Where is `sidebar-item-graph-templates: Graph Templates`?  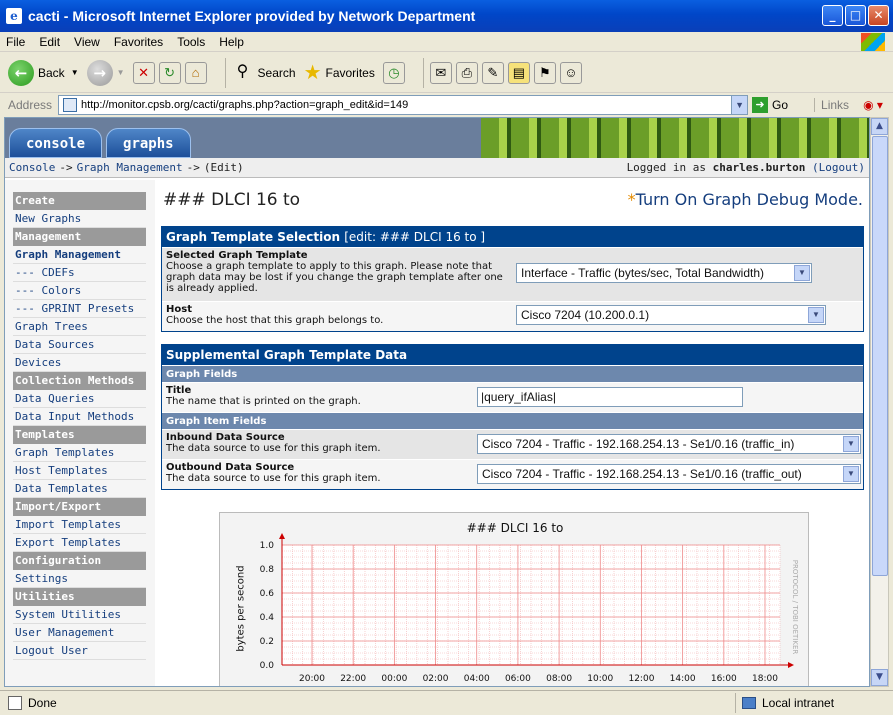
sidebar-item-graph-templates: Graph Templates is located at coordinates (79, 453).